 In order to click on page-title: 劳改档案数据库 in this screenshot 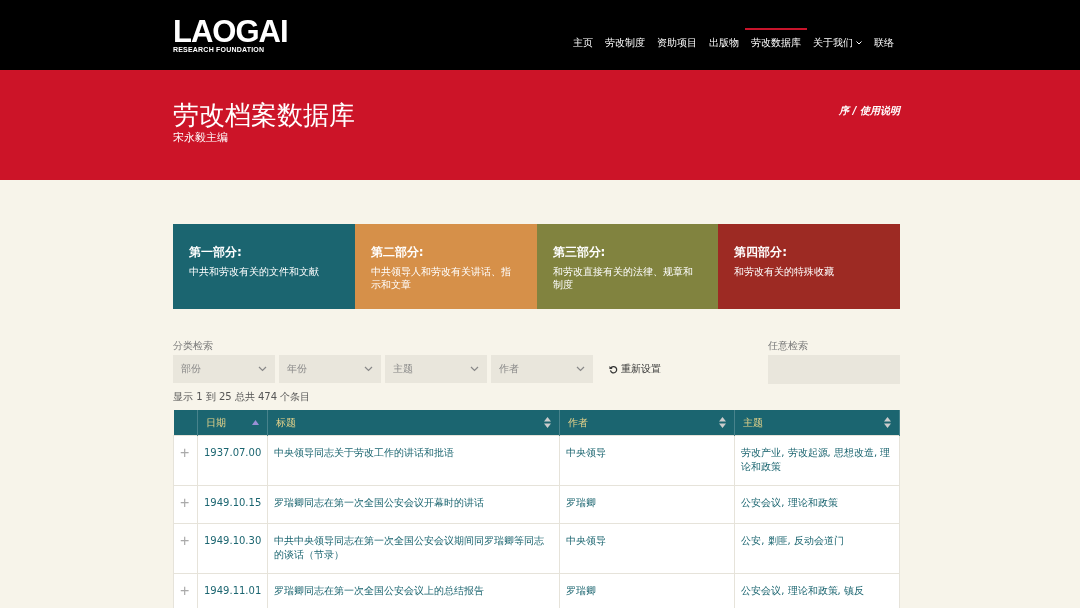, I will do `click(264, 115)`.